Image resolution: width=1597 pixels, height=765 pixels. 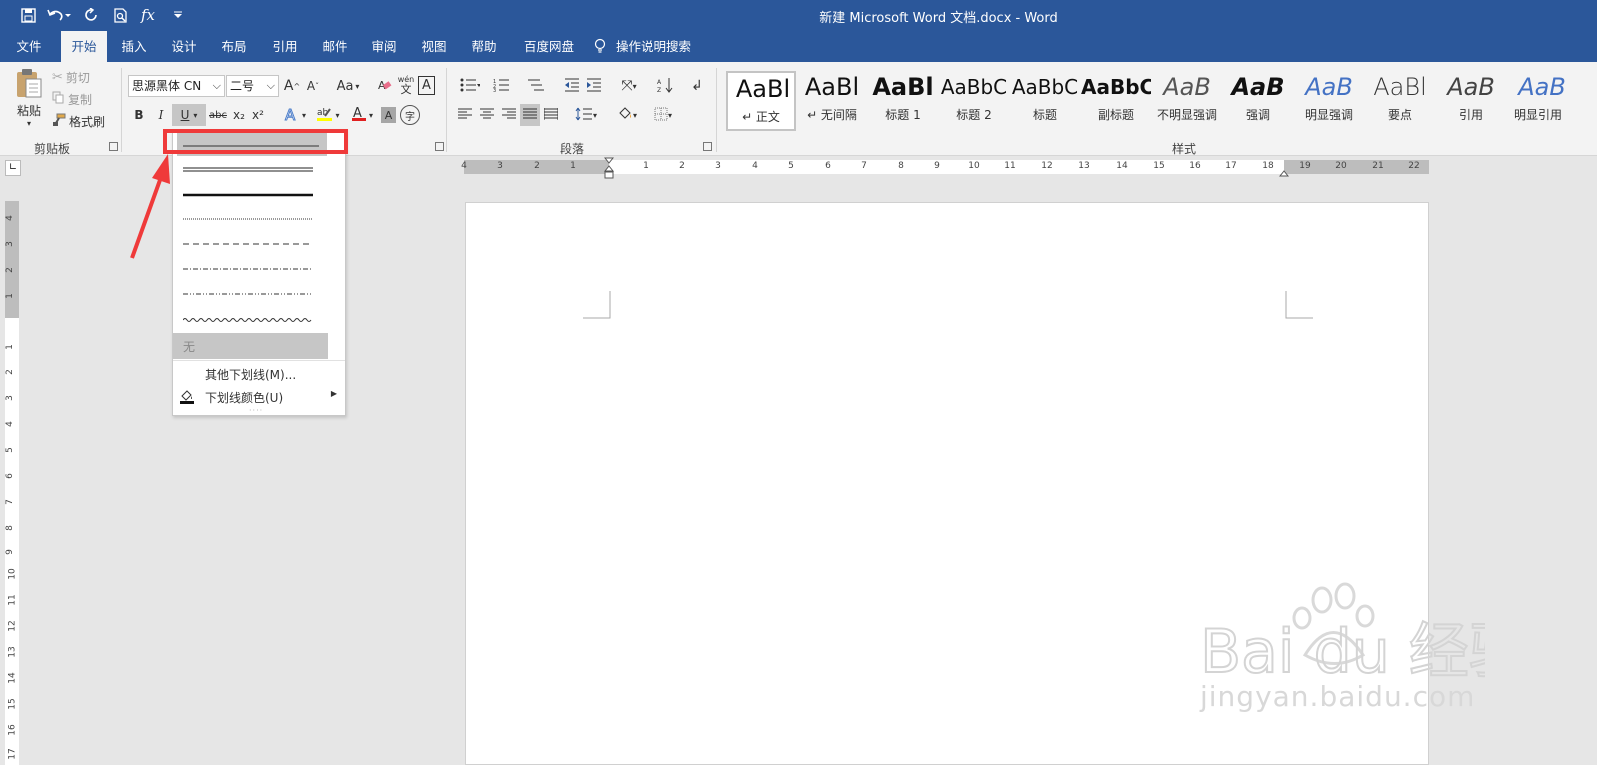 What do you see at coordinates (629, 86) in the screenshot?
I see `chinese-layout-button: ⤧ ▾` at bounding box center [629, 86].